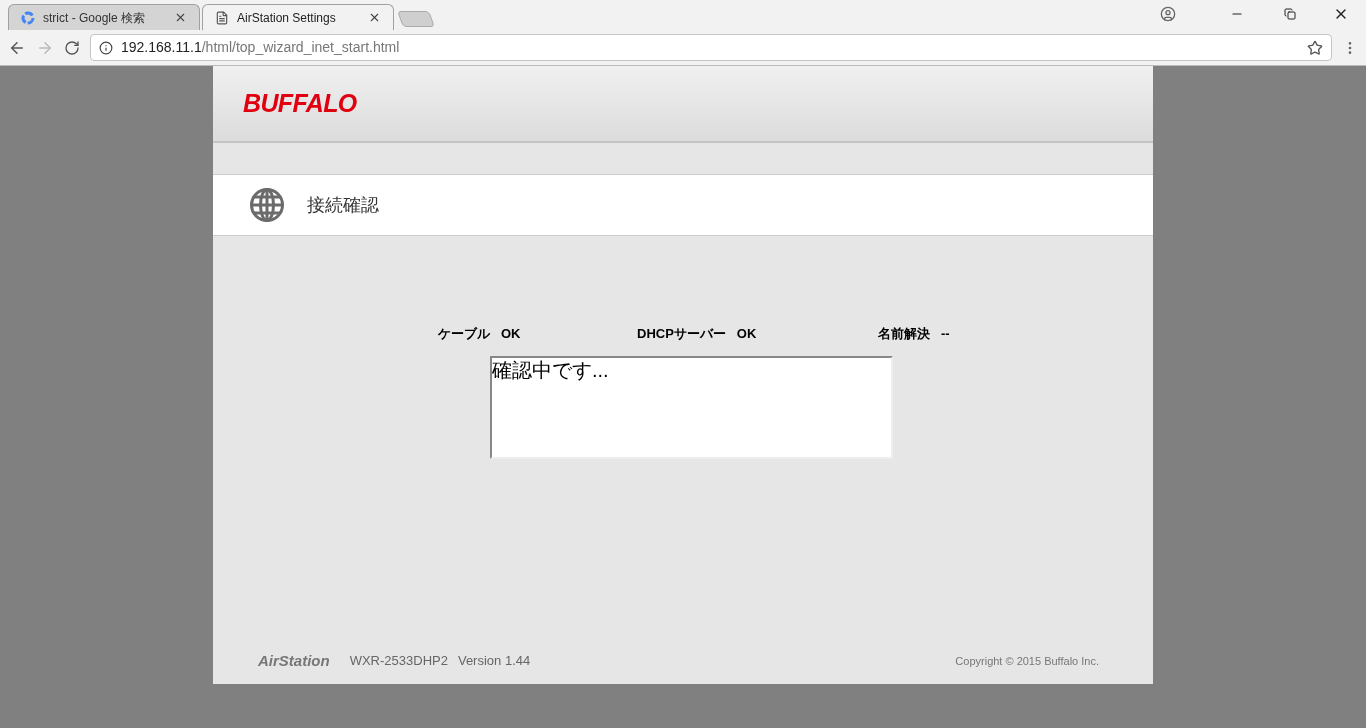 This screenshot has height=728, width=1366. Describe the element at coordinates (1315, 47) in the screenshot. I see `bookmark-star-icon` at that location.